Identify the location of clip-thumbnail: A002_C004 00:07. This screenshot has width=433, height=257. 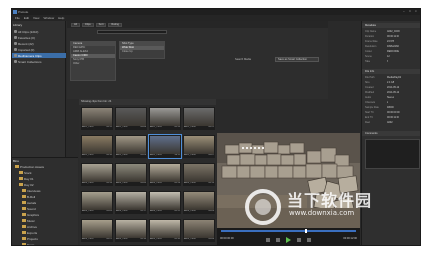
(199, 146).